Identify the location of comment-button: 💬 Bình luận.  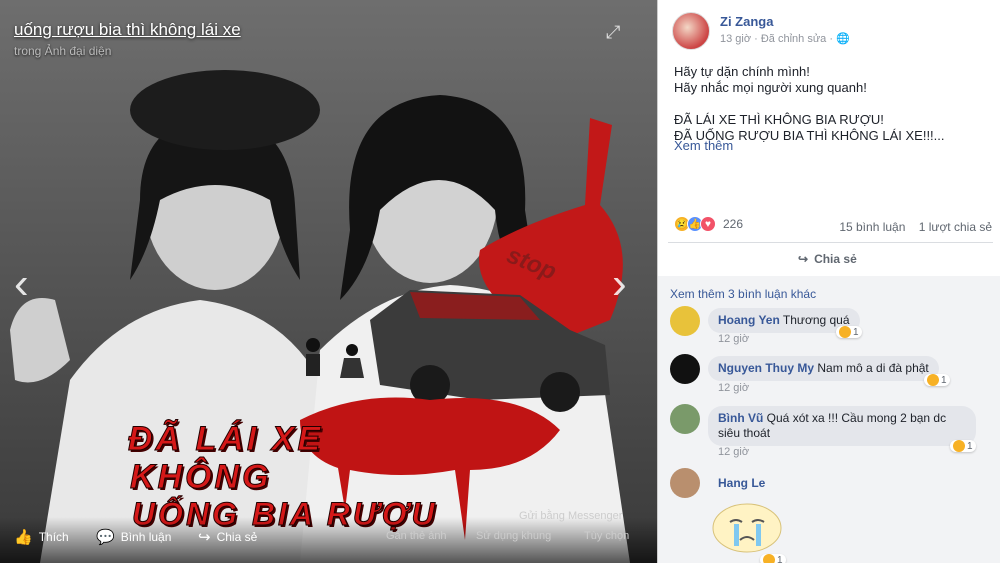
(133, 537).